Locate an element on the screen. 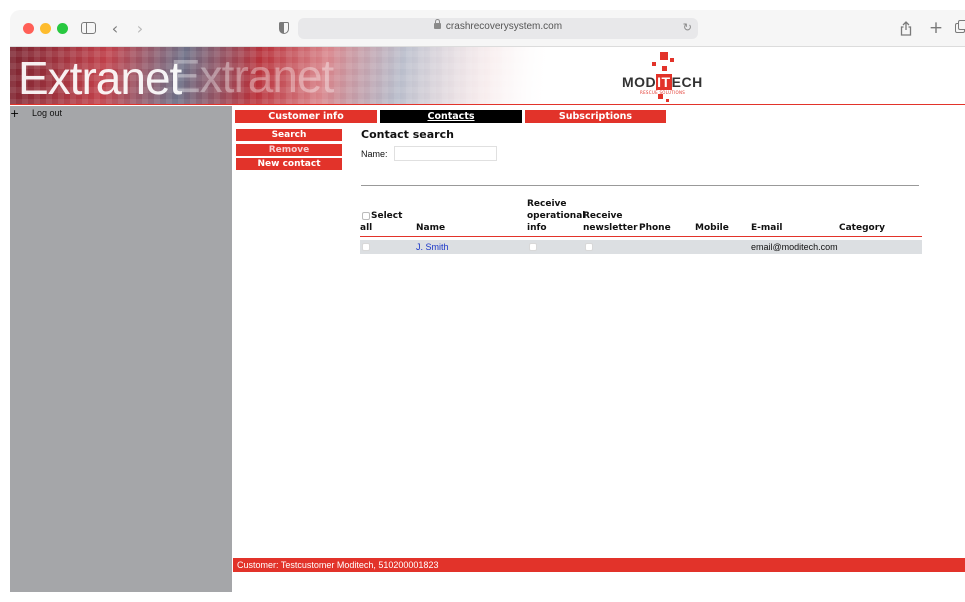  search-button: Search is located at coordinates (289, 135).